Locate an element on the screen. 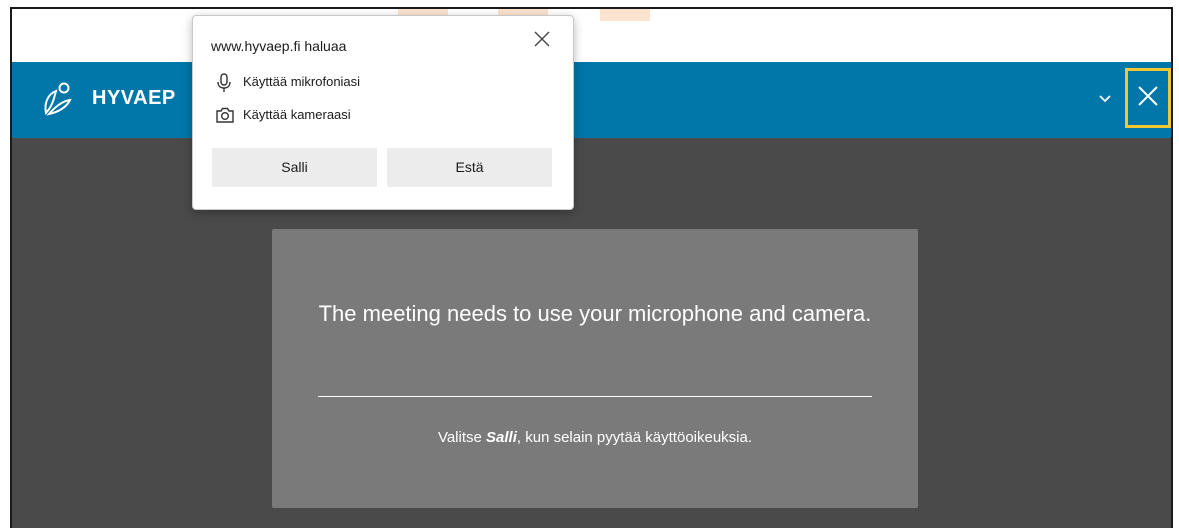 This screenshot has height=528, width=1179. divider is located at coordinates (595, 396).